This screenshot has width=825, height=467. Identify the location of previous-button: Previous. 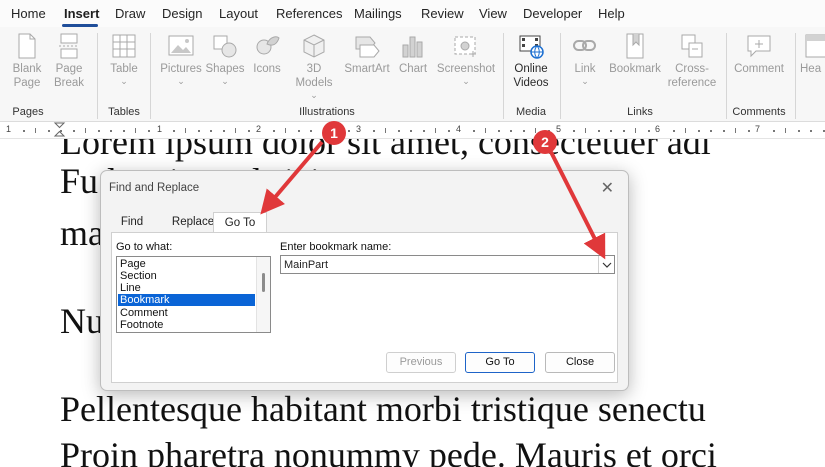
(421, 362).